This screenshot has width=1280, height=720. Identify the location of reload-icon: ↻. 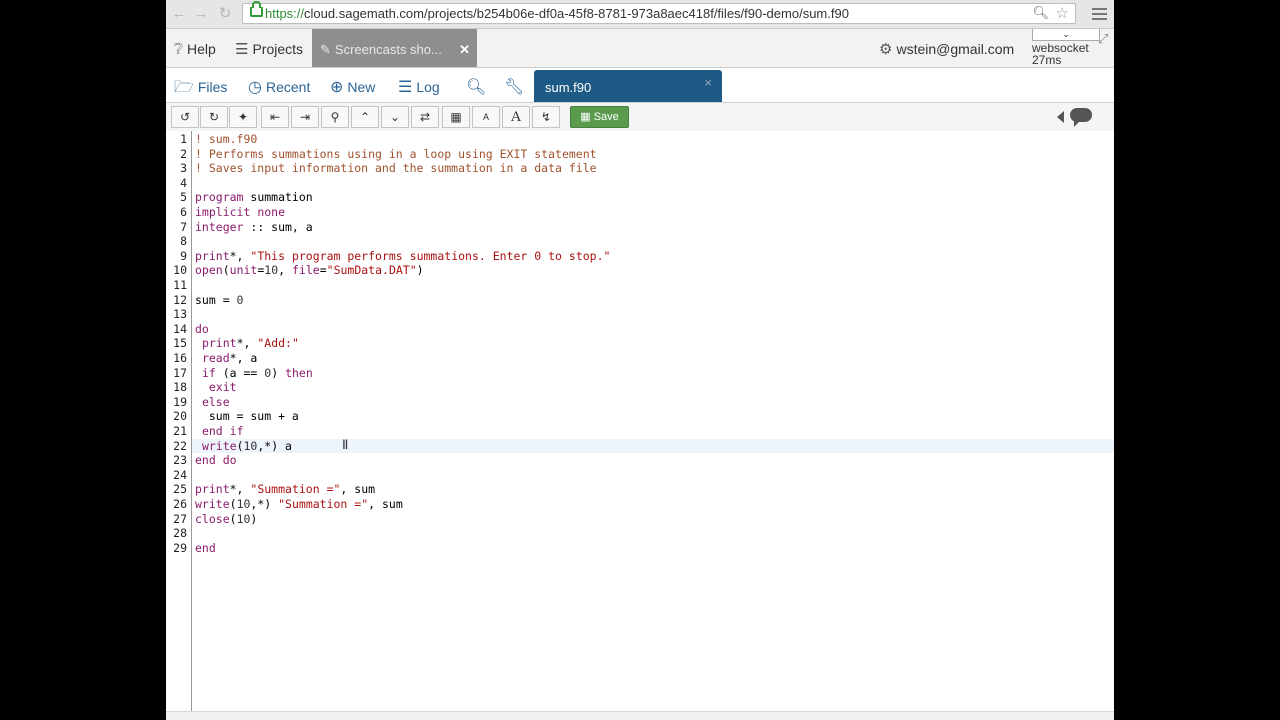
(225, 14).